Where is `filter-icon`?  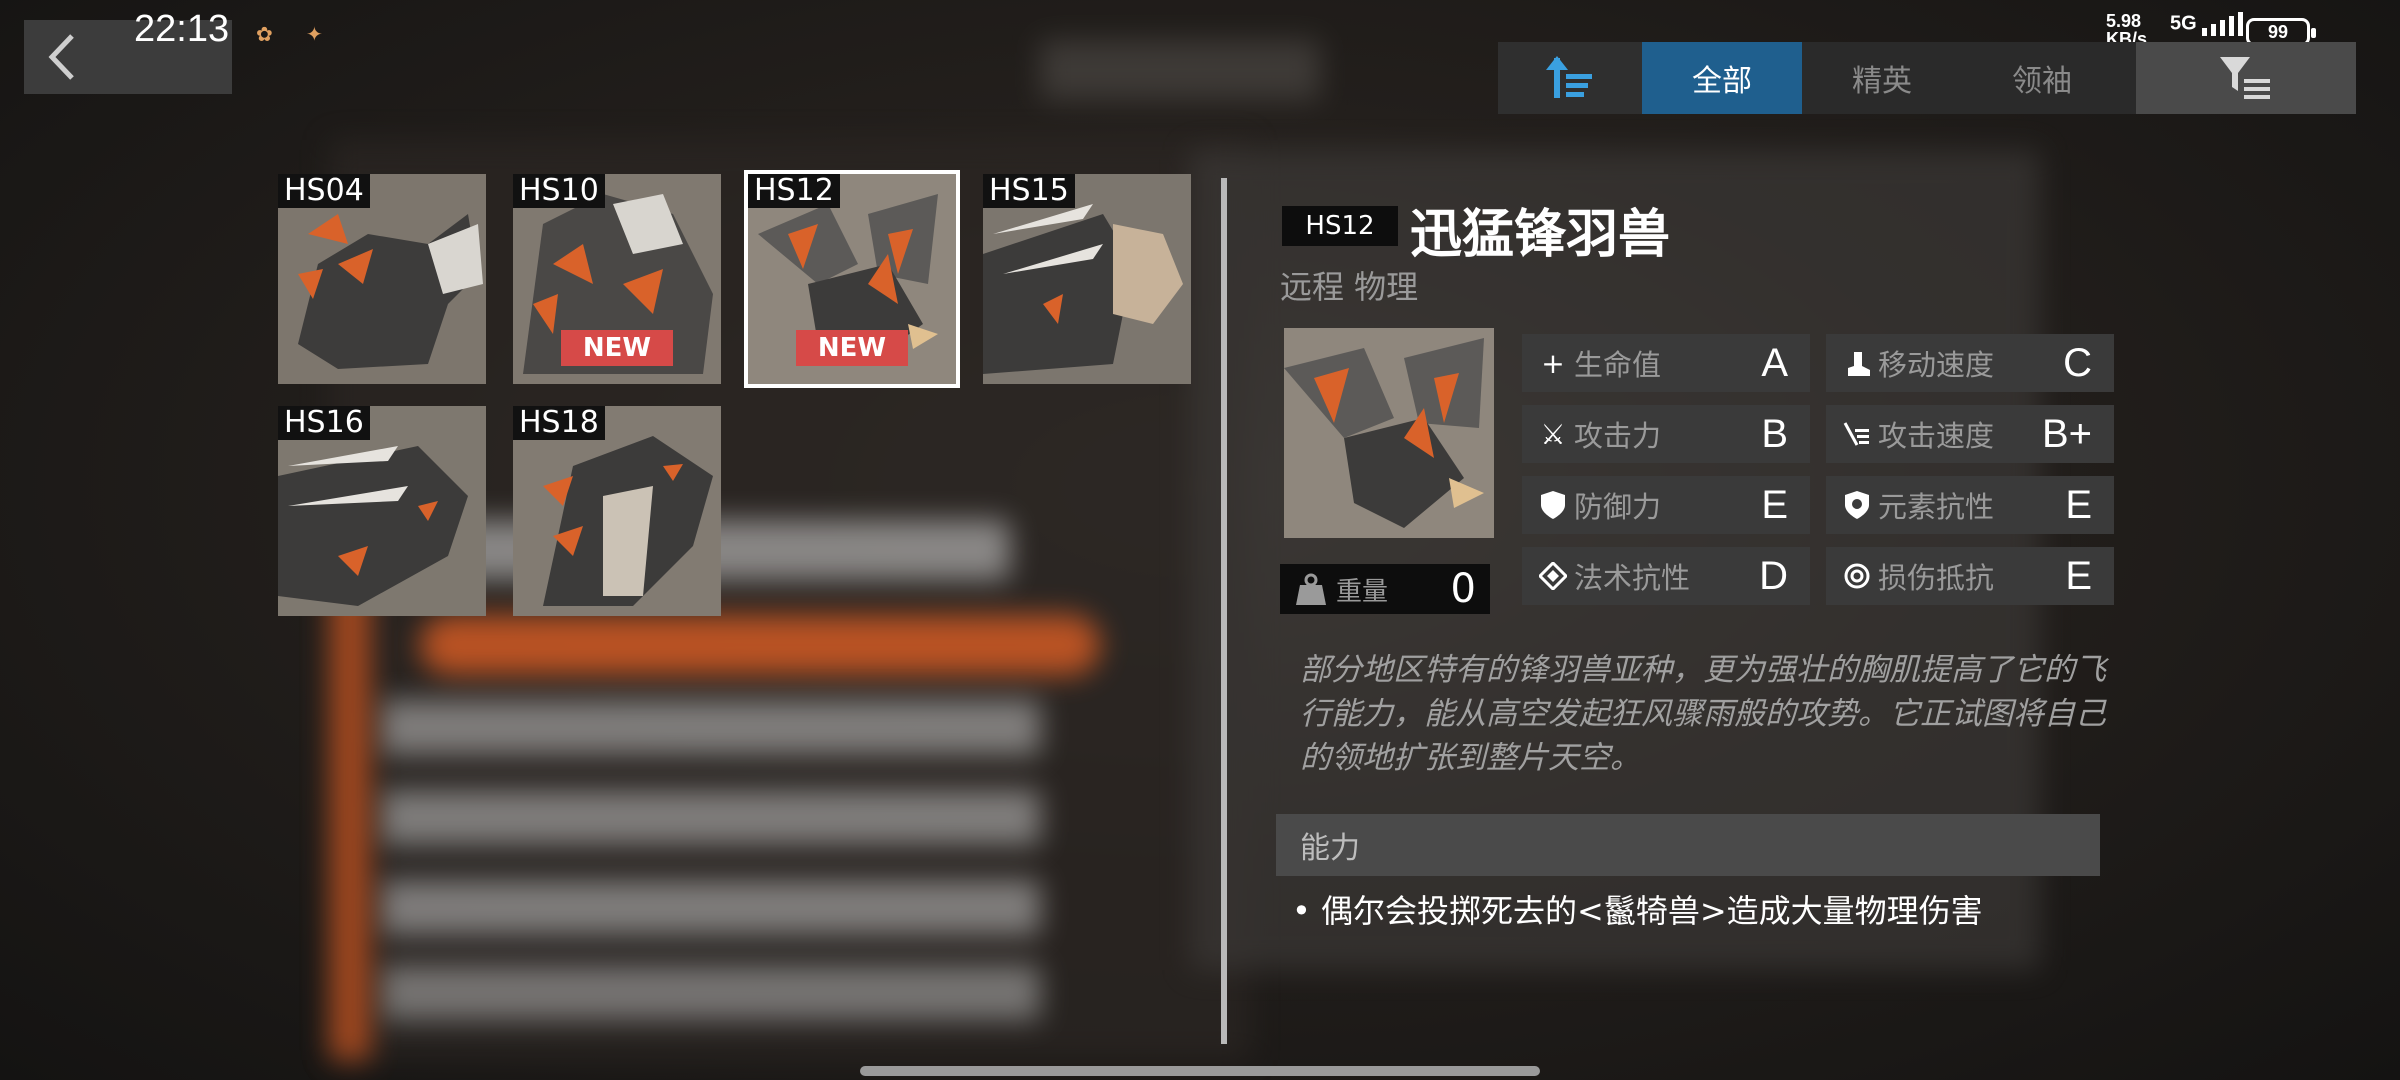
filter-icon is located at coordinates (2245, 78).